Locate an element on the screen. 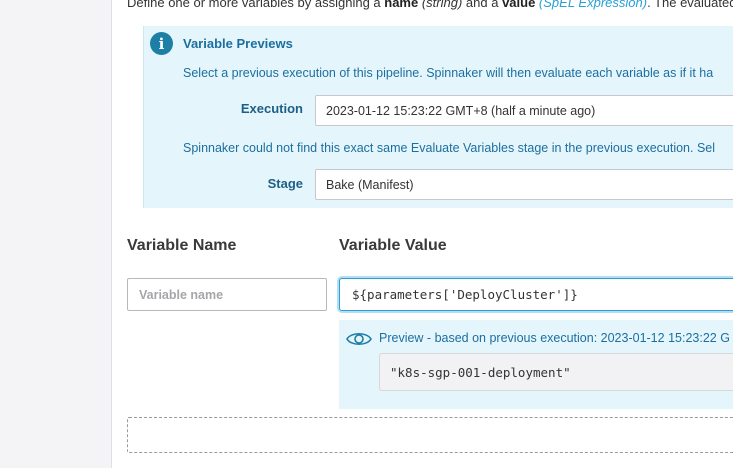  stage-select-value: Bake (Manifest) is located at coordinates (370, 184).